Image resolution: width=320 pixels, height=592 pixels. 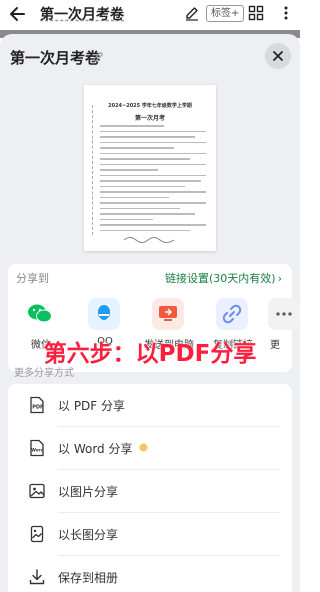 I want to click on more-share-ways-label: 更多分享方式, so click(x=44, y=373).